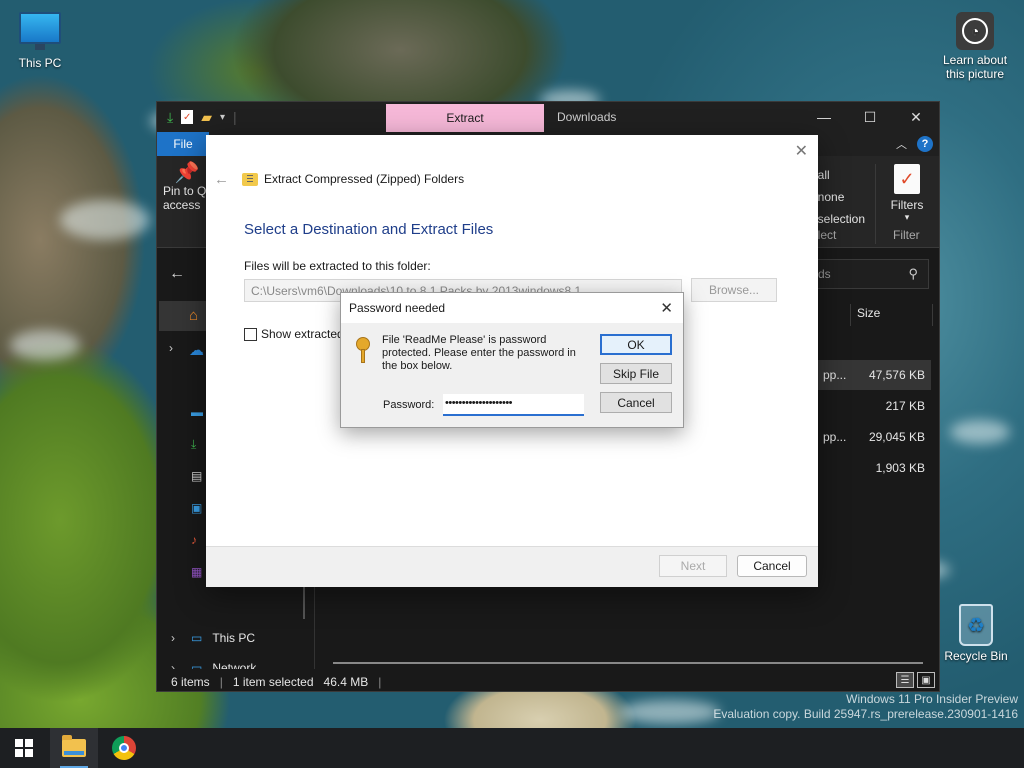 The width and height of the screenshot is (1024, 768). What do you see at coordinates (512, 308) in the screenshot?
I see `password-dialog-titlebar: Password needed ✕` at bounding box center [512, 308].